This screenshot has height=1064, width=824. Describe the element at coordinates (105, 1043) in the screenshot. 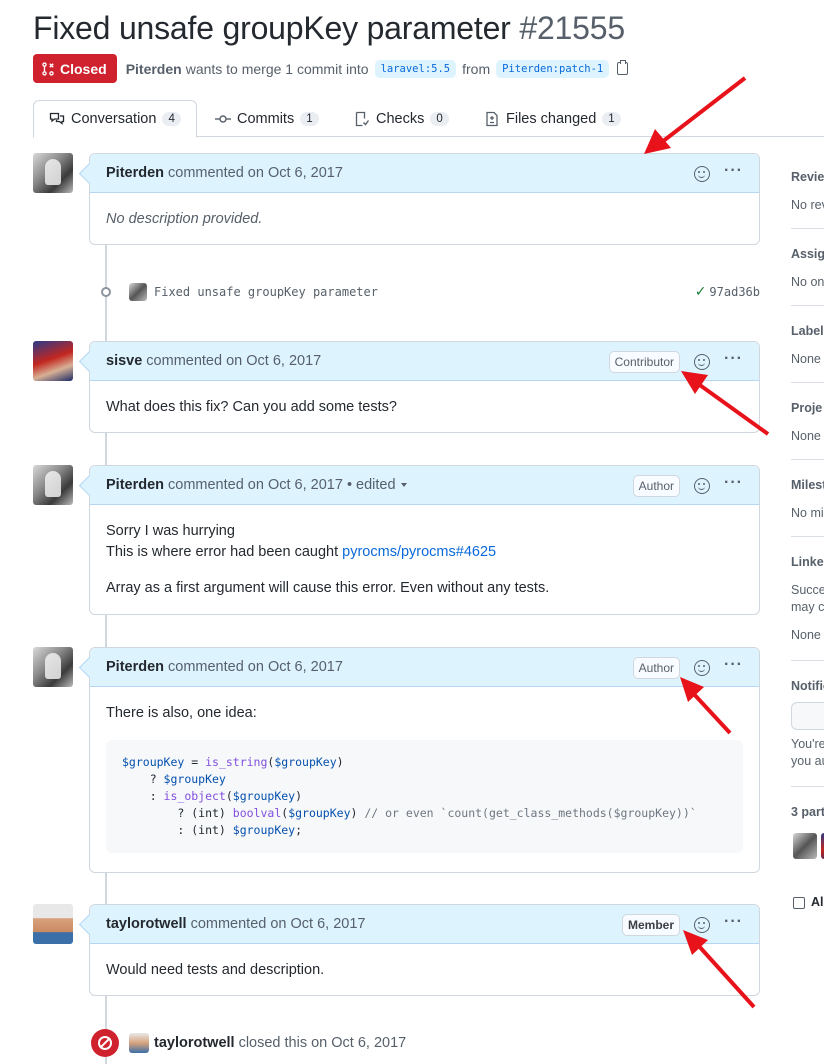

I see `circle-slash-icon` at that location.